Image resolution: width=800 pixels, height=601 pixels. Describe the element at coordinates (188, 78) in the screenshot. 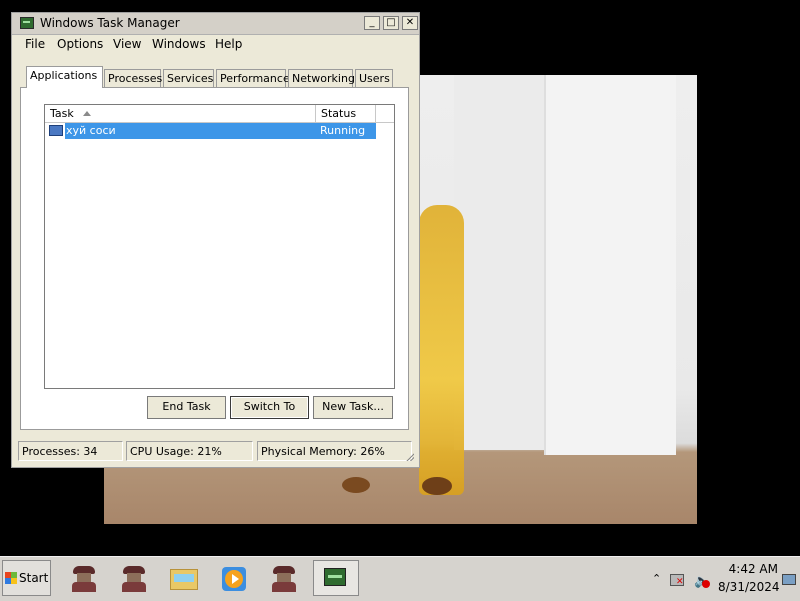

I see `tab-services: Services` at that location.